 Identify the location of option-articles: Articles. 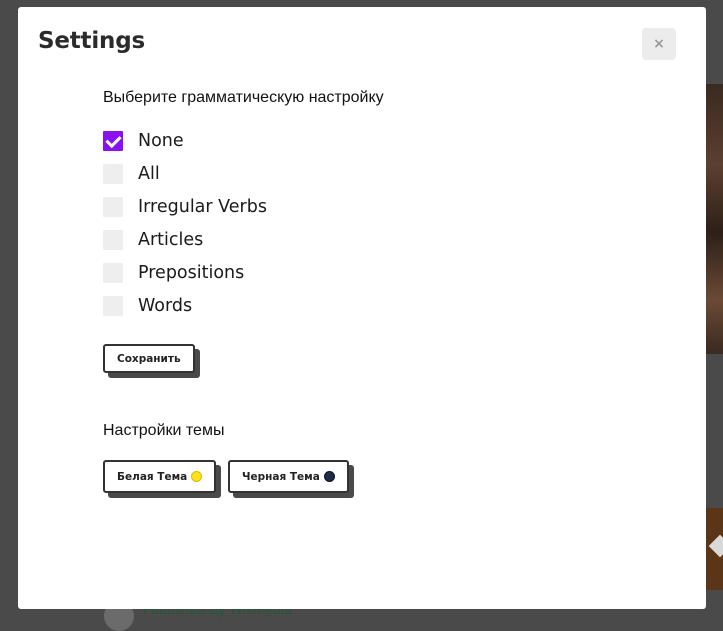
(185, 239).